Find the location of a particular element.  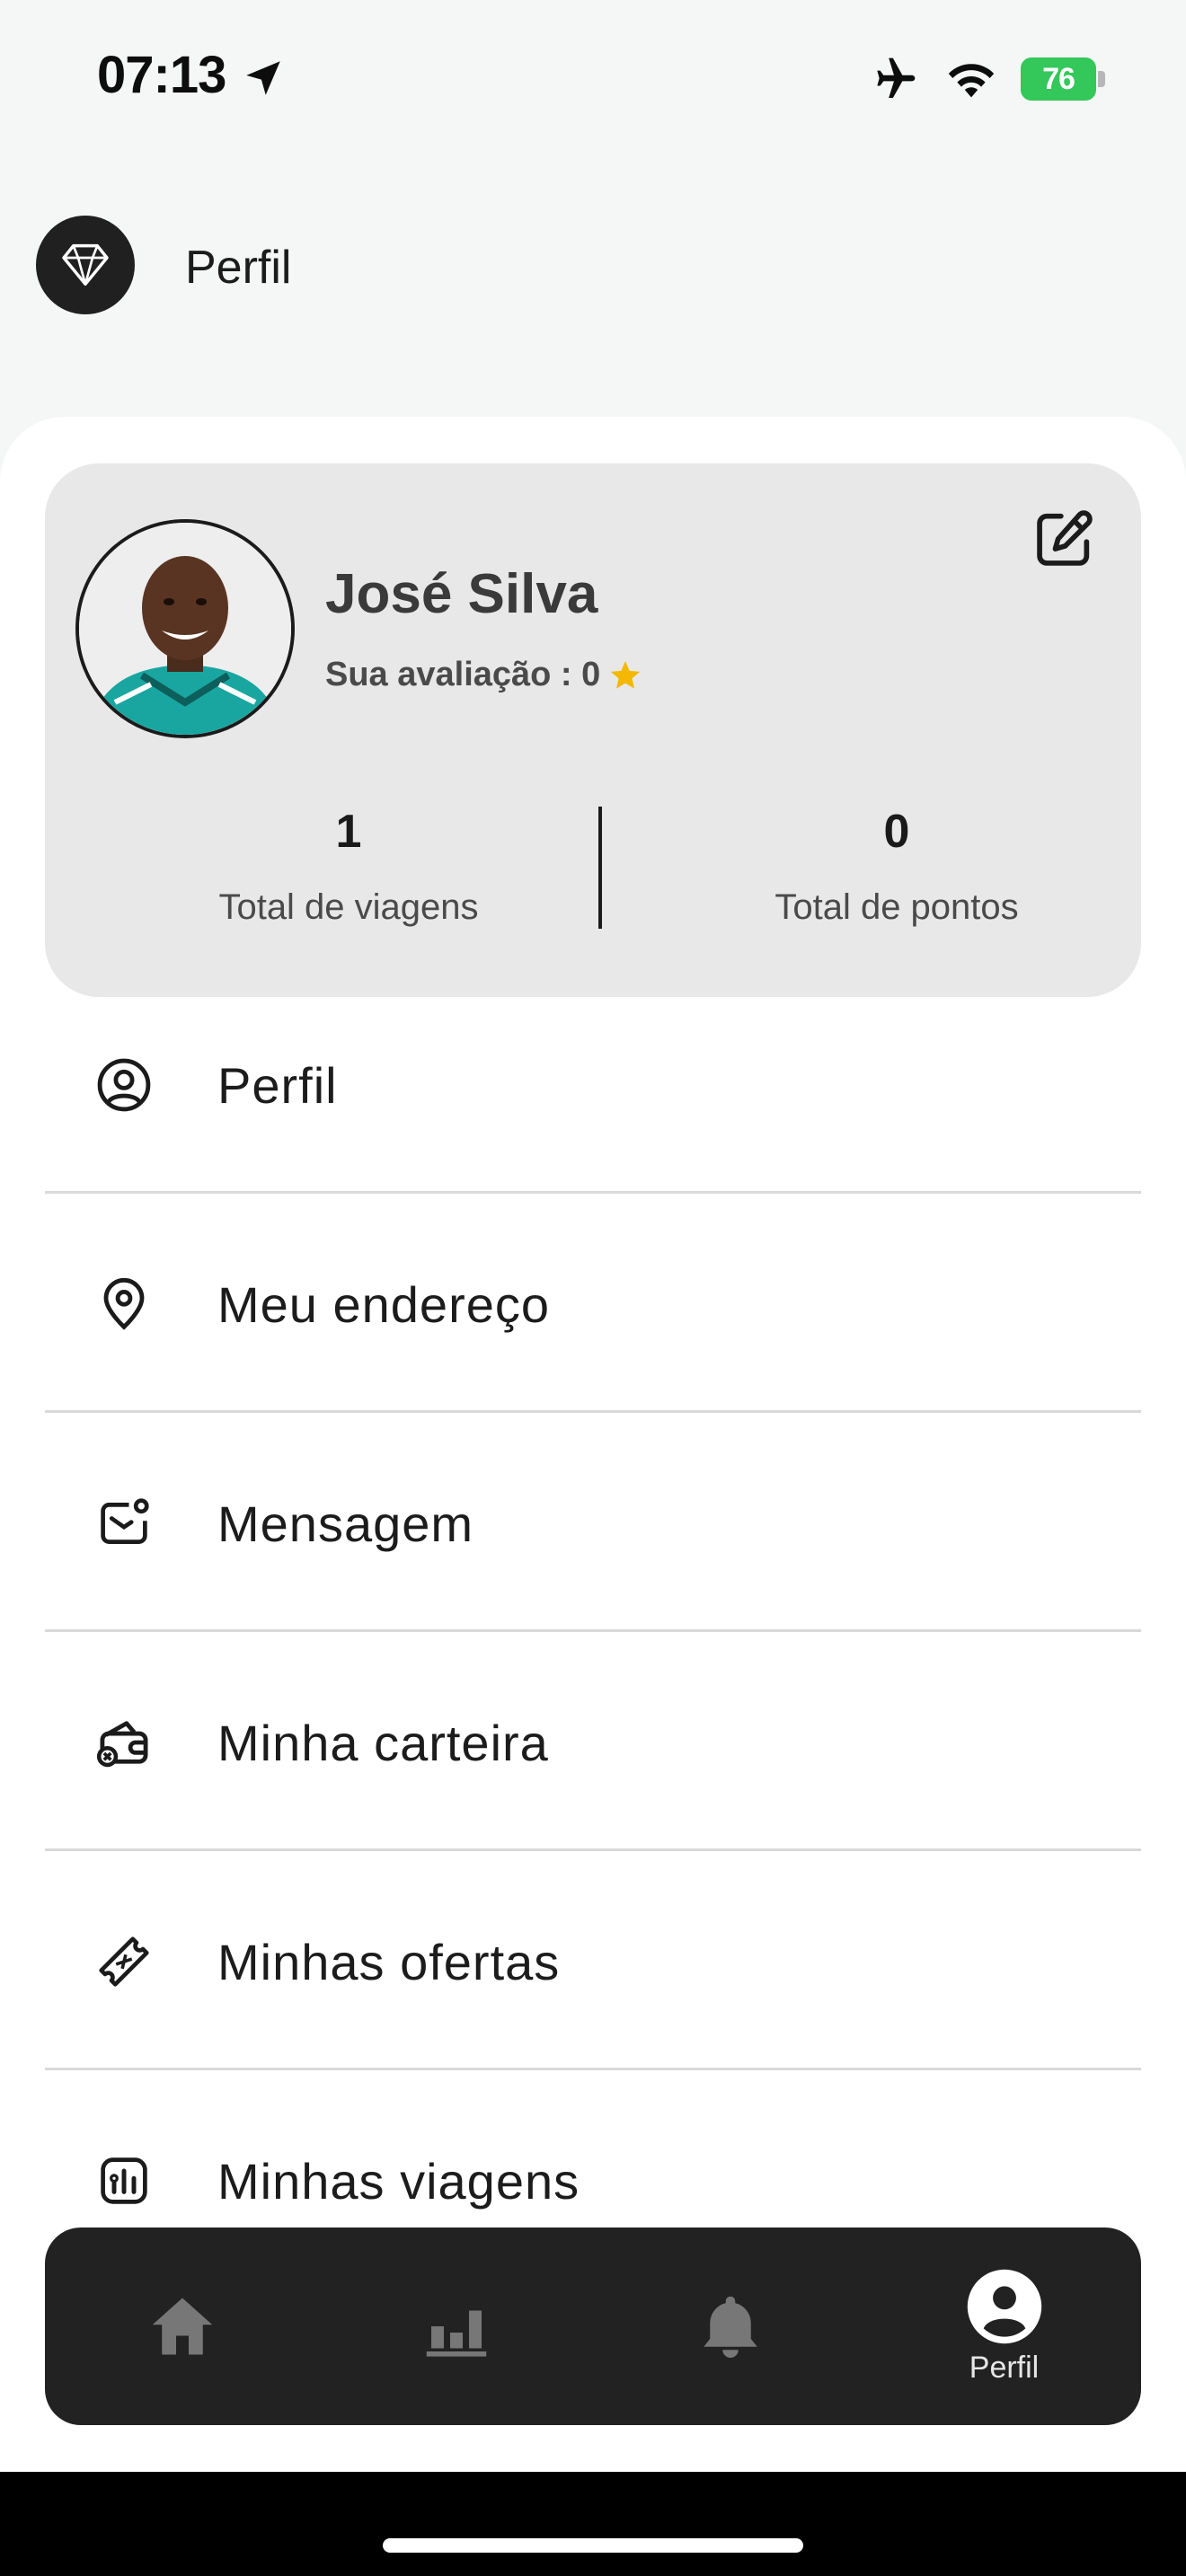

wifi-icon is located at coordinates (971, 81).